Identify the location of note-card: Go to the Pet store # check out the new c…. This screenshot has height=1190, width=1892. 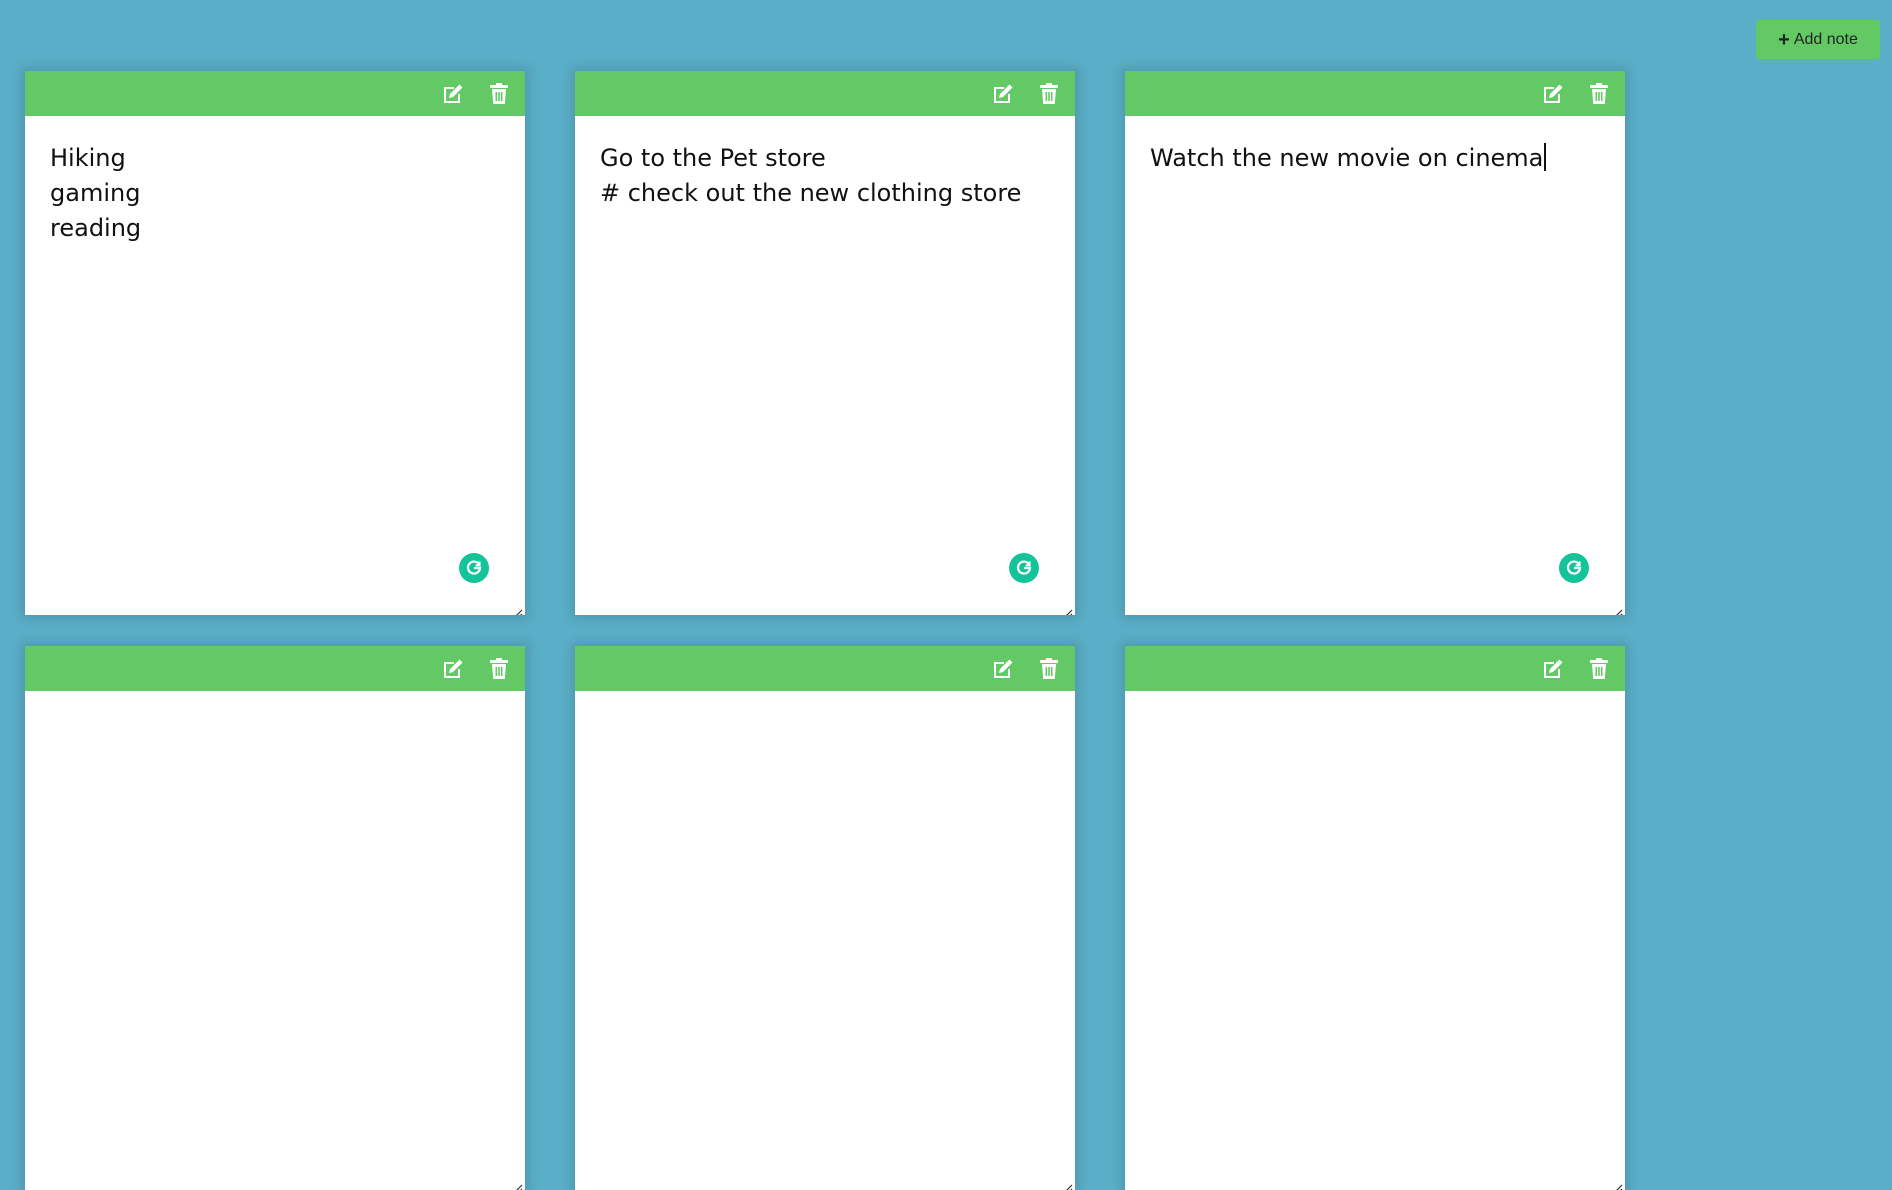
(825, 343).